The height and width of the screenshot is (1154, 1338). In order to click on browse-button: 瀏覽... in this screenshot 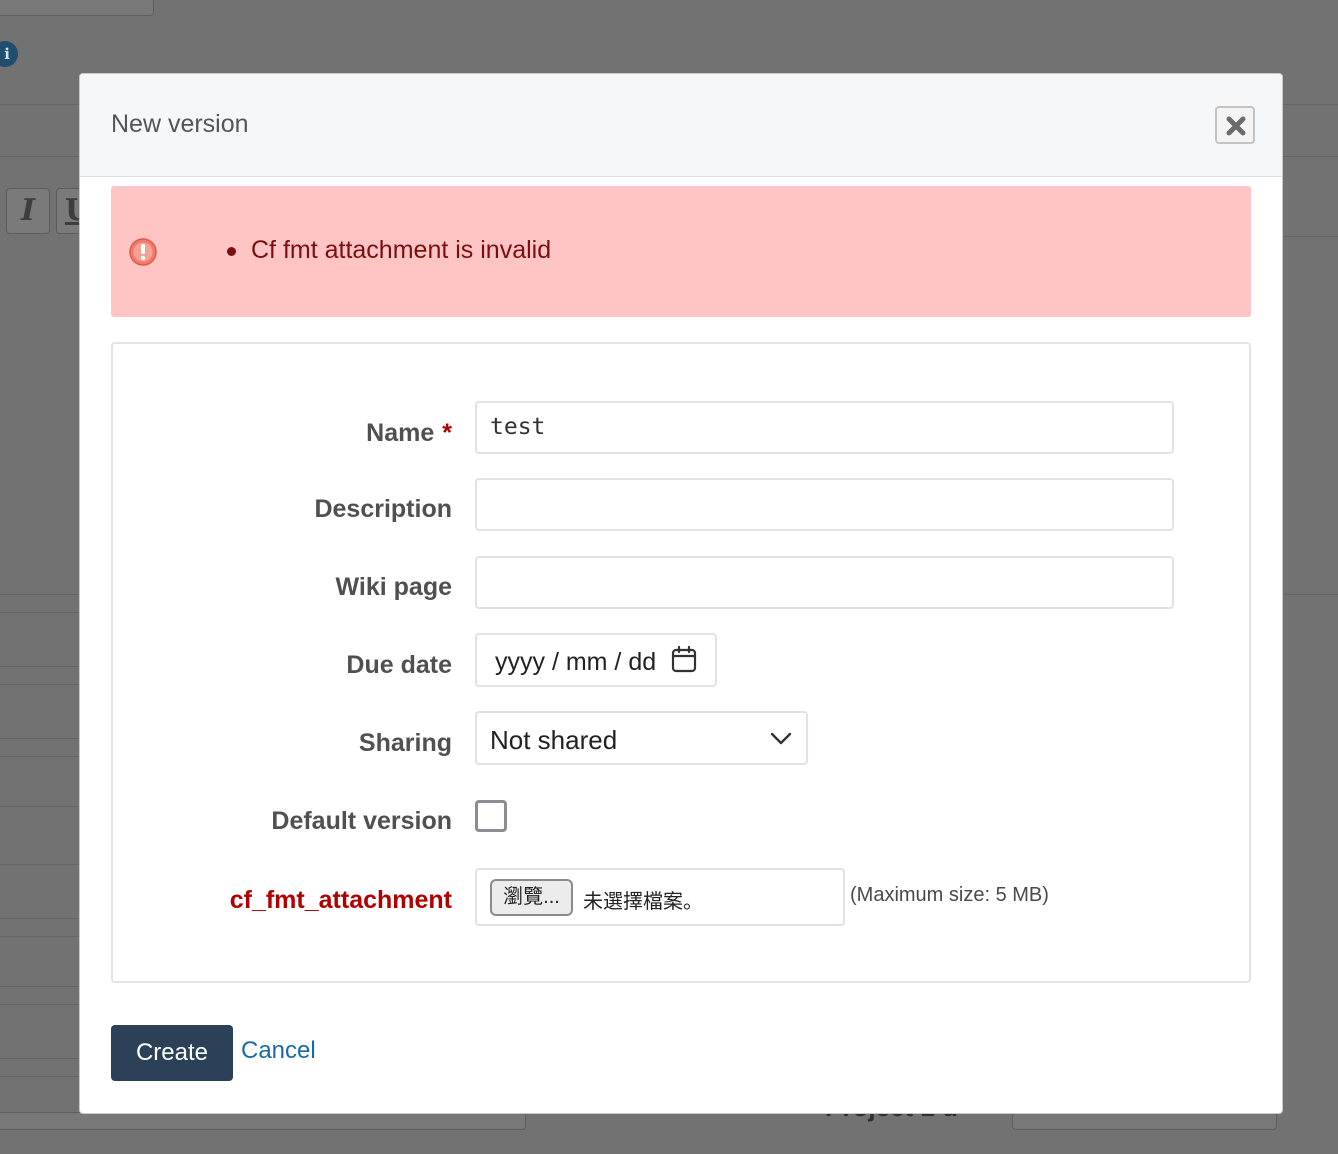, I will do `click(531, 897)`.